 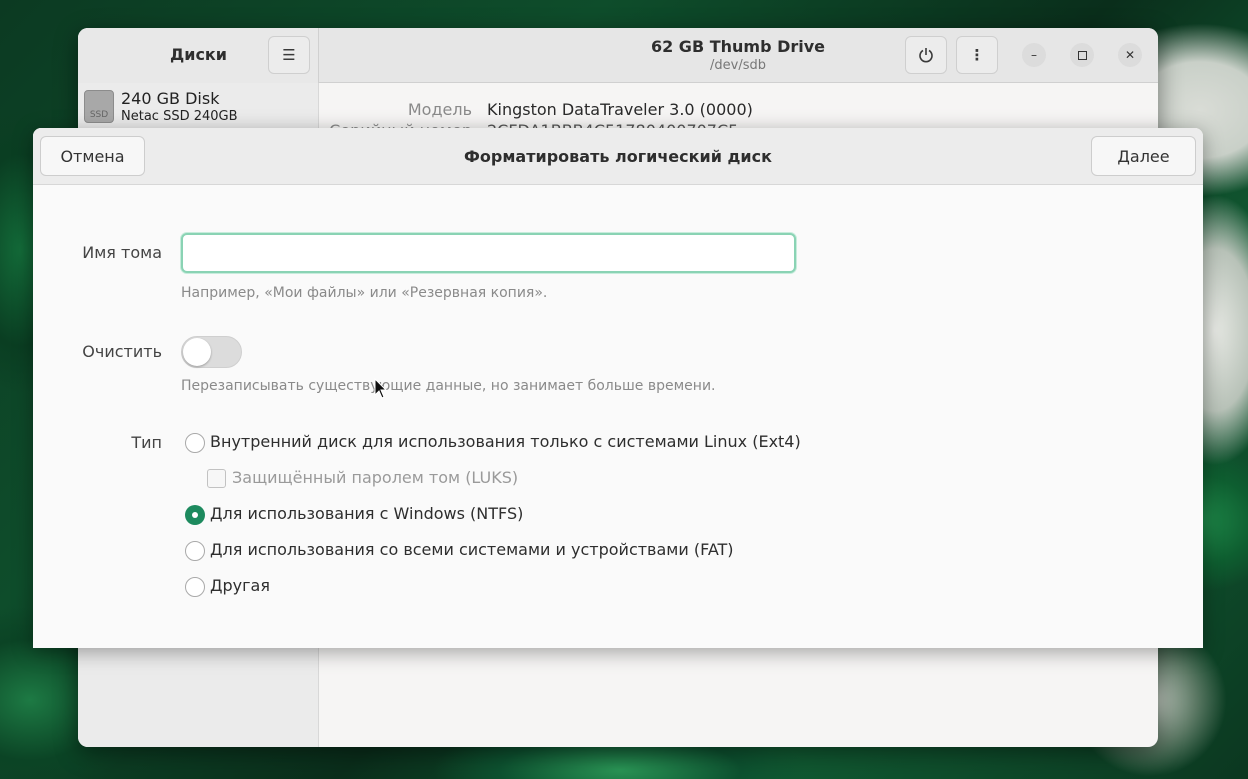 I want to click on more-options-button: ⋮, so click(x=977, y=55).